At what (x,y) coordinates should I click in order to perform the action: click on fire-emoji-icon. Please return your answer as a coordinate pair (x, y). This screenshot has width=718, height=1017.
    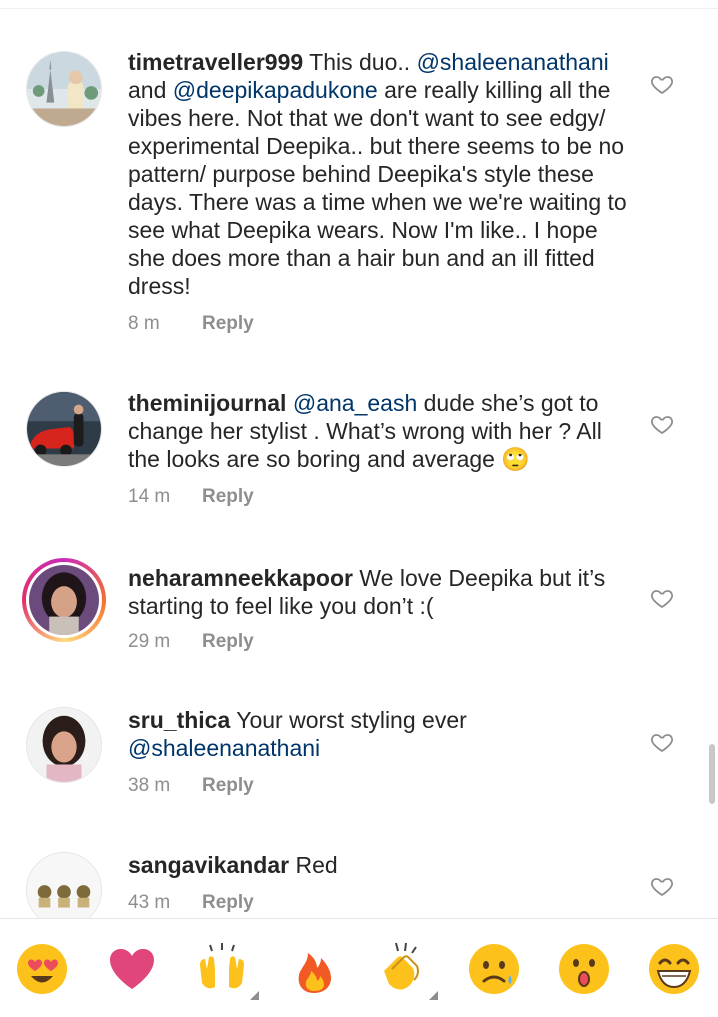
    Looking at the image, I should click on (314, 969).